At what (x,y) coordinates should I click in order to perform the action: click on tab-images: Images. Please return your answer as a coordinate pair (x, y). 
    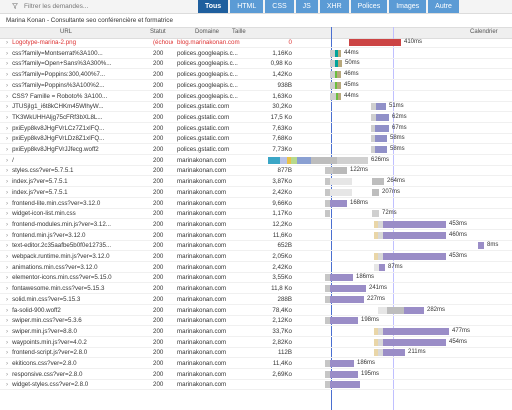
    Looking at the image, I should click on (408, 6).